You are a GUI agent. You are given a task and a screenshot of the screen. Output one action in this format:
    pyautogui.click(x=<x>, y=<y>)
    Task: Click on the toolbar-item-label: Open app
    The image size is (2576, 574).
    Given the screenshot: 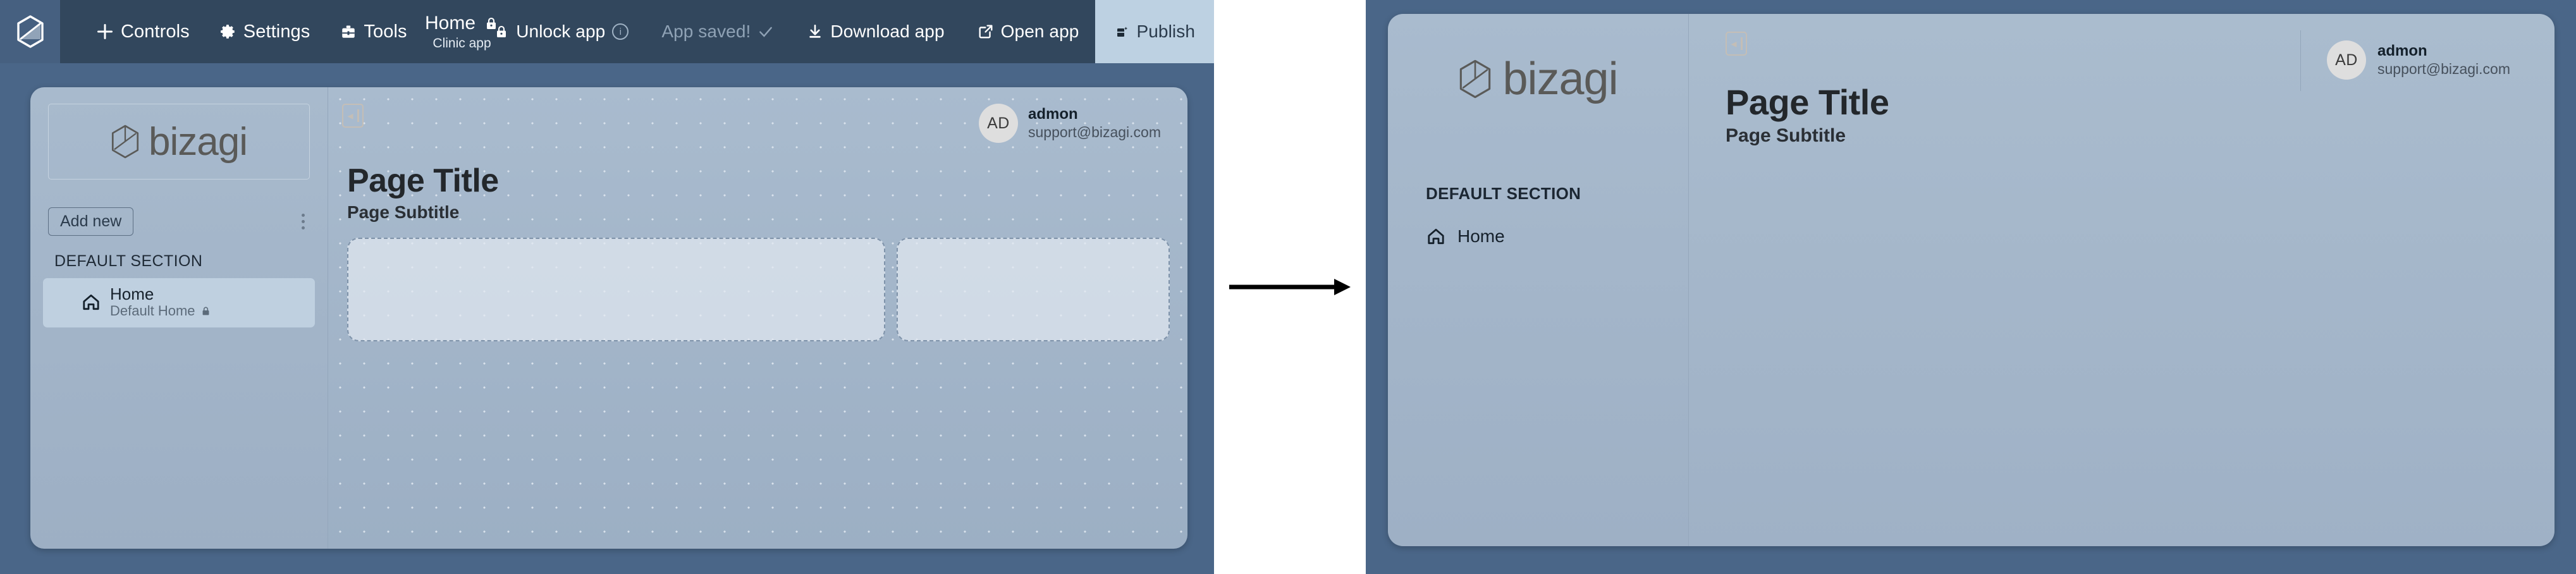 What is the action you would take?
    pyautogui.click(x=1039, y=31)
    